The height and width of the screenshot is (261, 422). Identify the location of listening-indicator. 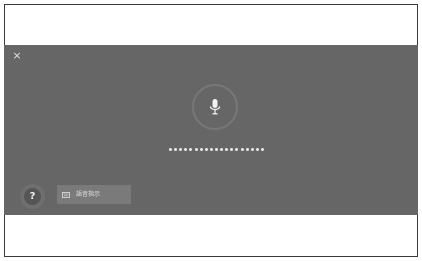
(216, 149).